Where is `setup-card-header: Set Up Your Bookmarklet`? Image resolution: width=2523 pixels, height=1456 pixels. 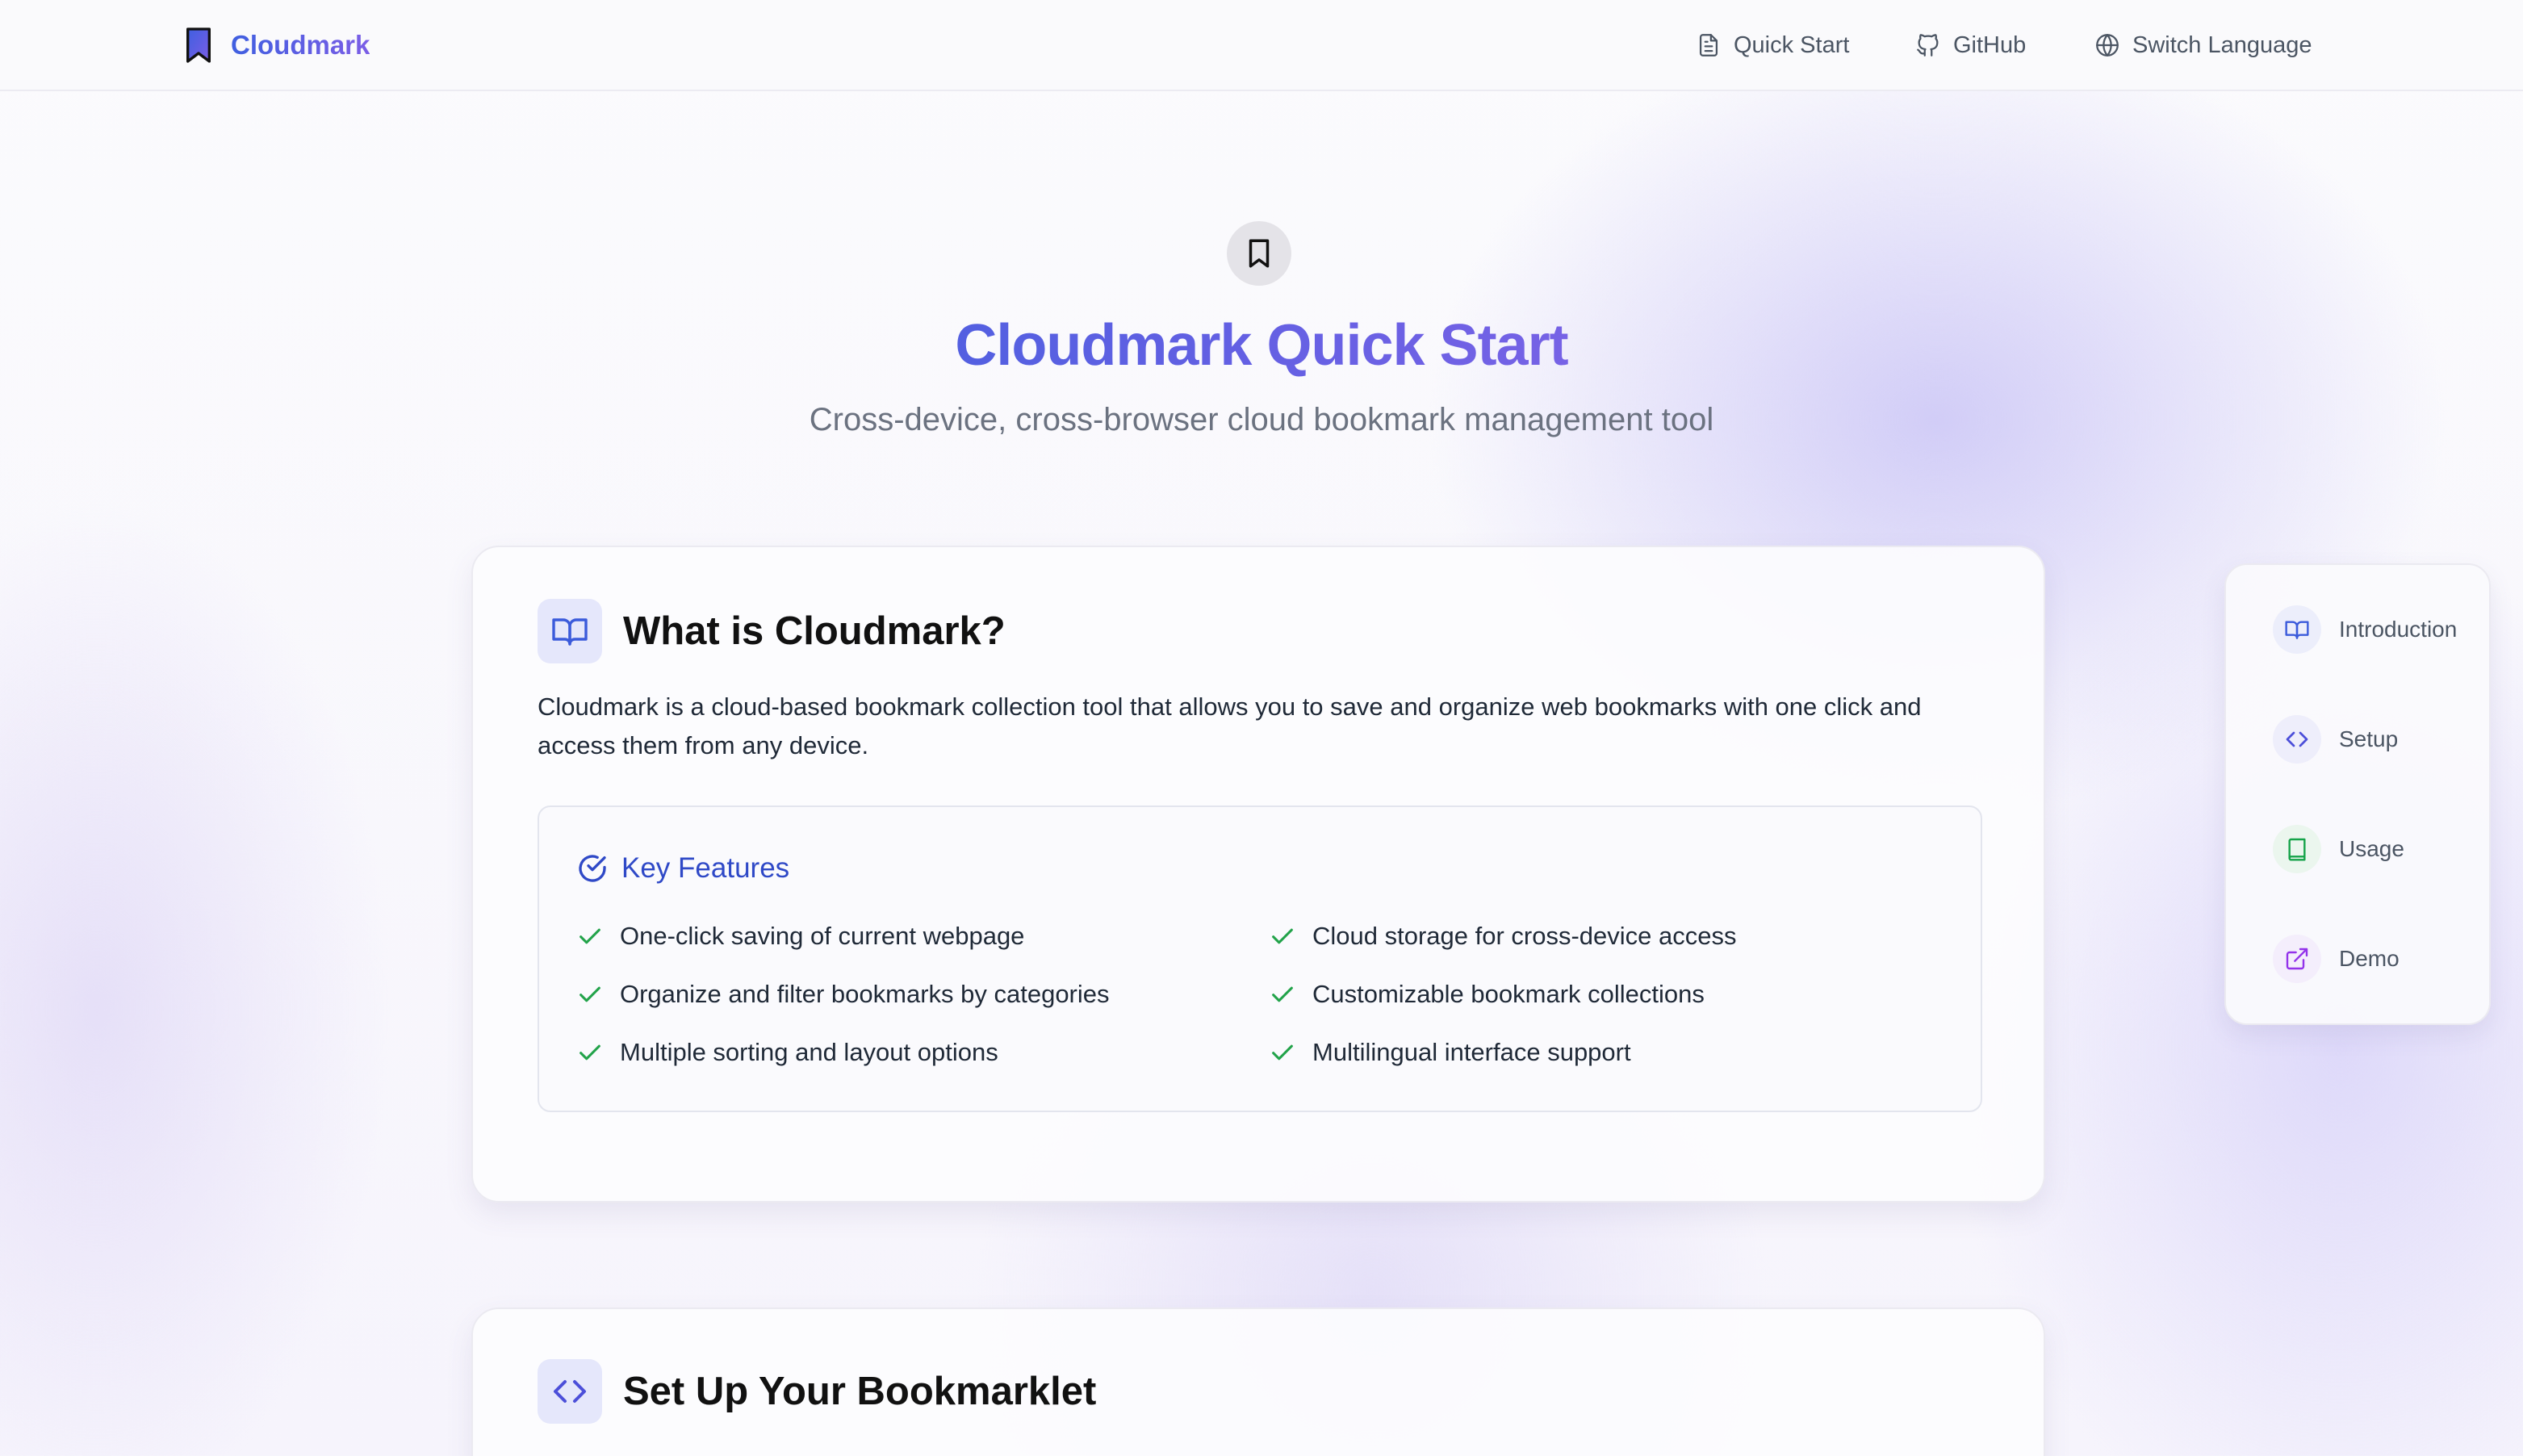 setup-card-header: Set Up Your Bookmarklet is located at coordinates (817, 1392).